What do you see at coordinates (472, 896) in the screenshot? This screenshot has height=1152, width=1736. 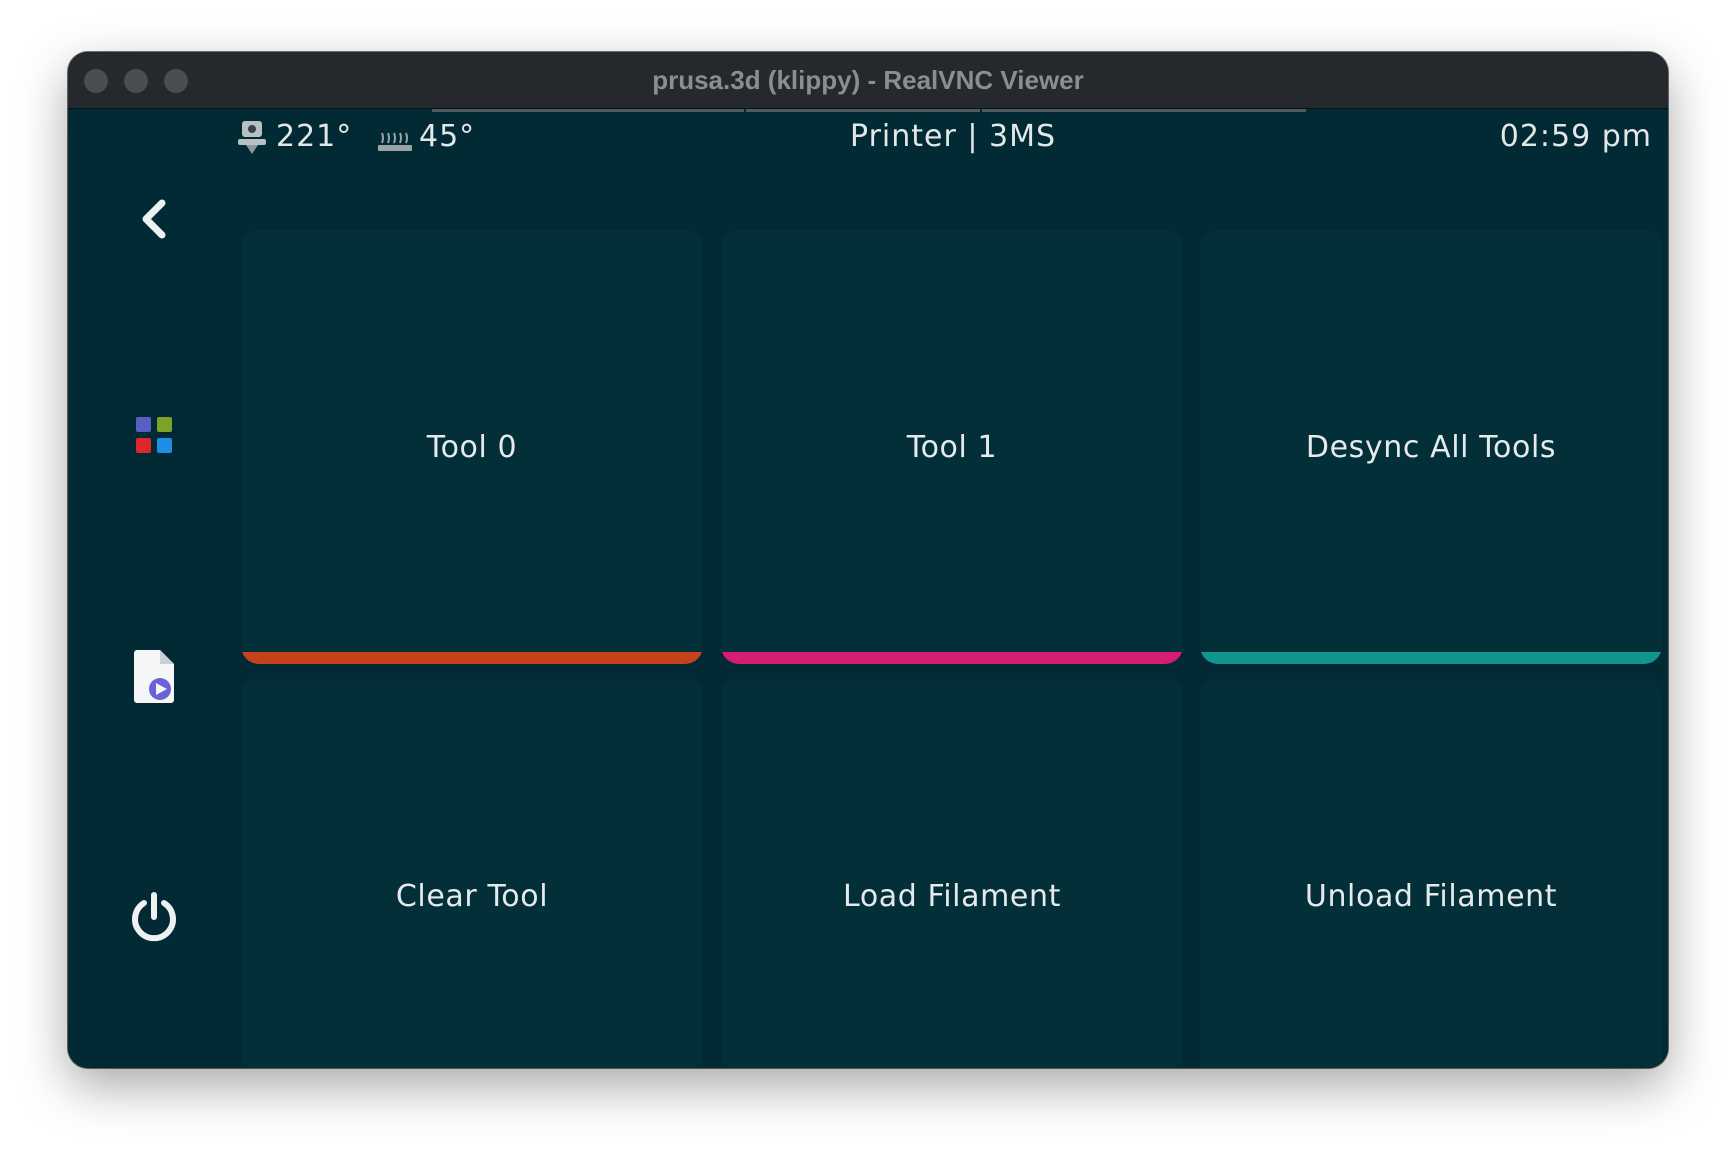 I see `tile-label: Clear Tool` at bounding box center [472, 896].